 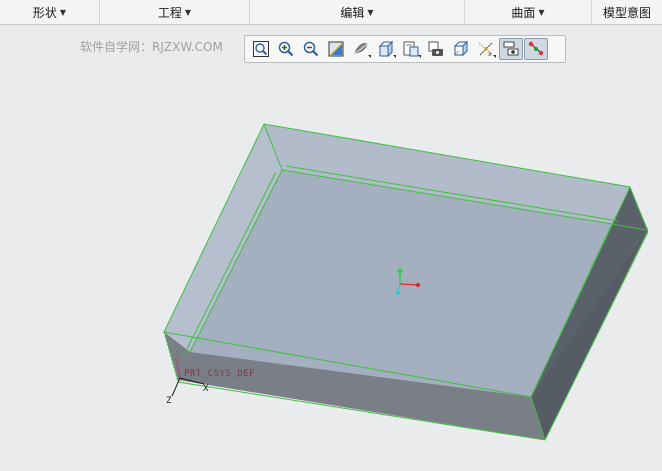 I want to click on axis-z-label: Z, so click(x=169, y=401).